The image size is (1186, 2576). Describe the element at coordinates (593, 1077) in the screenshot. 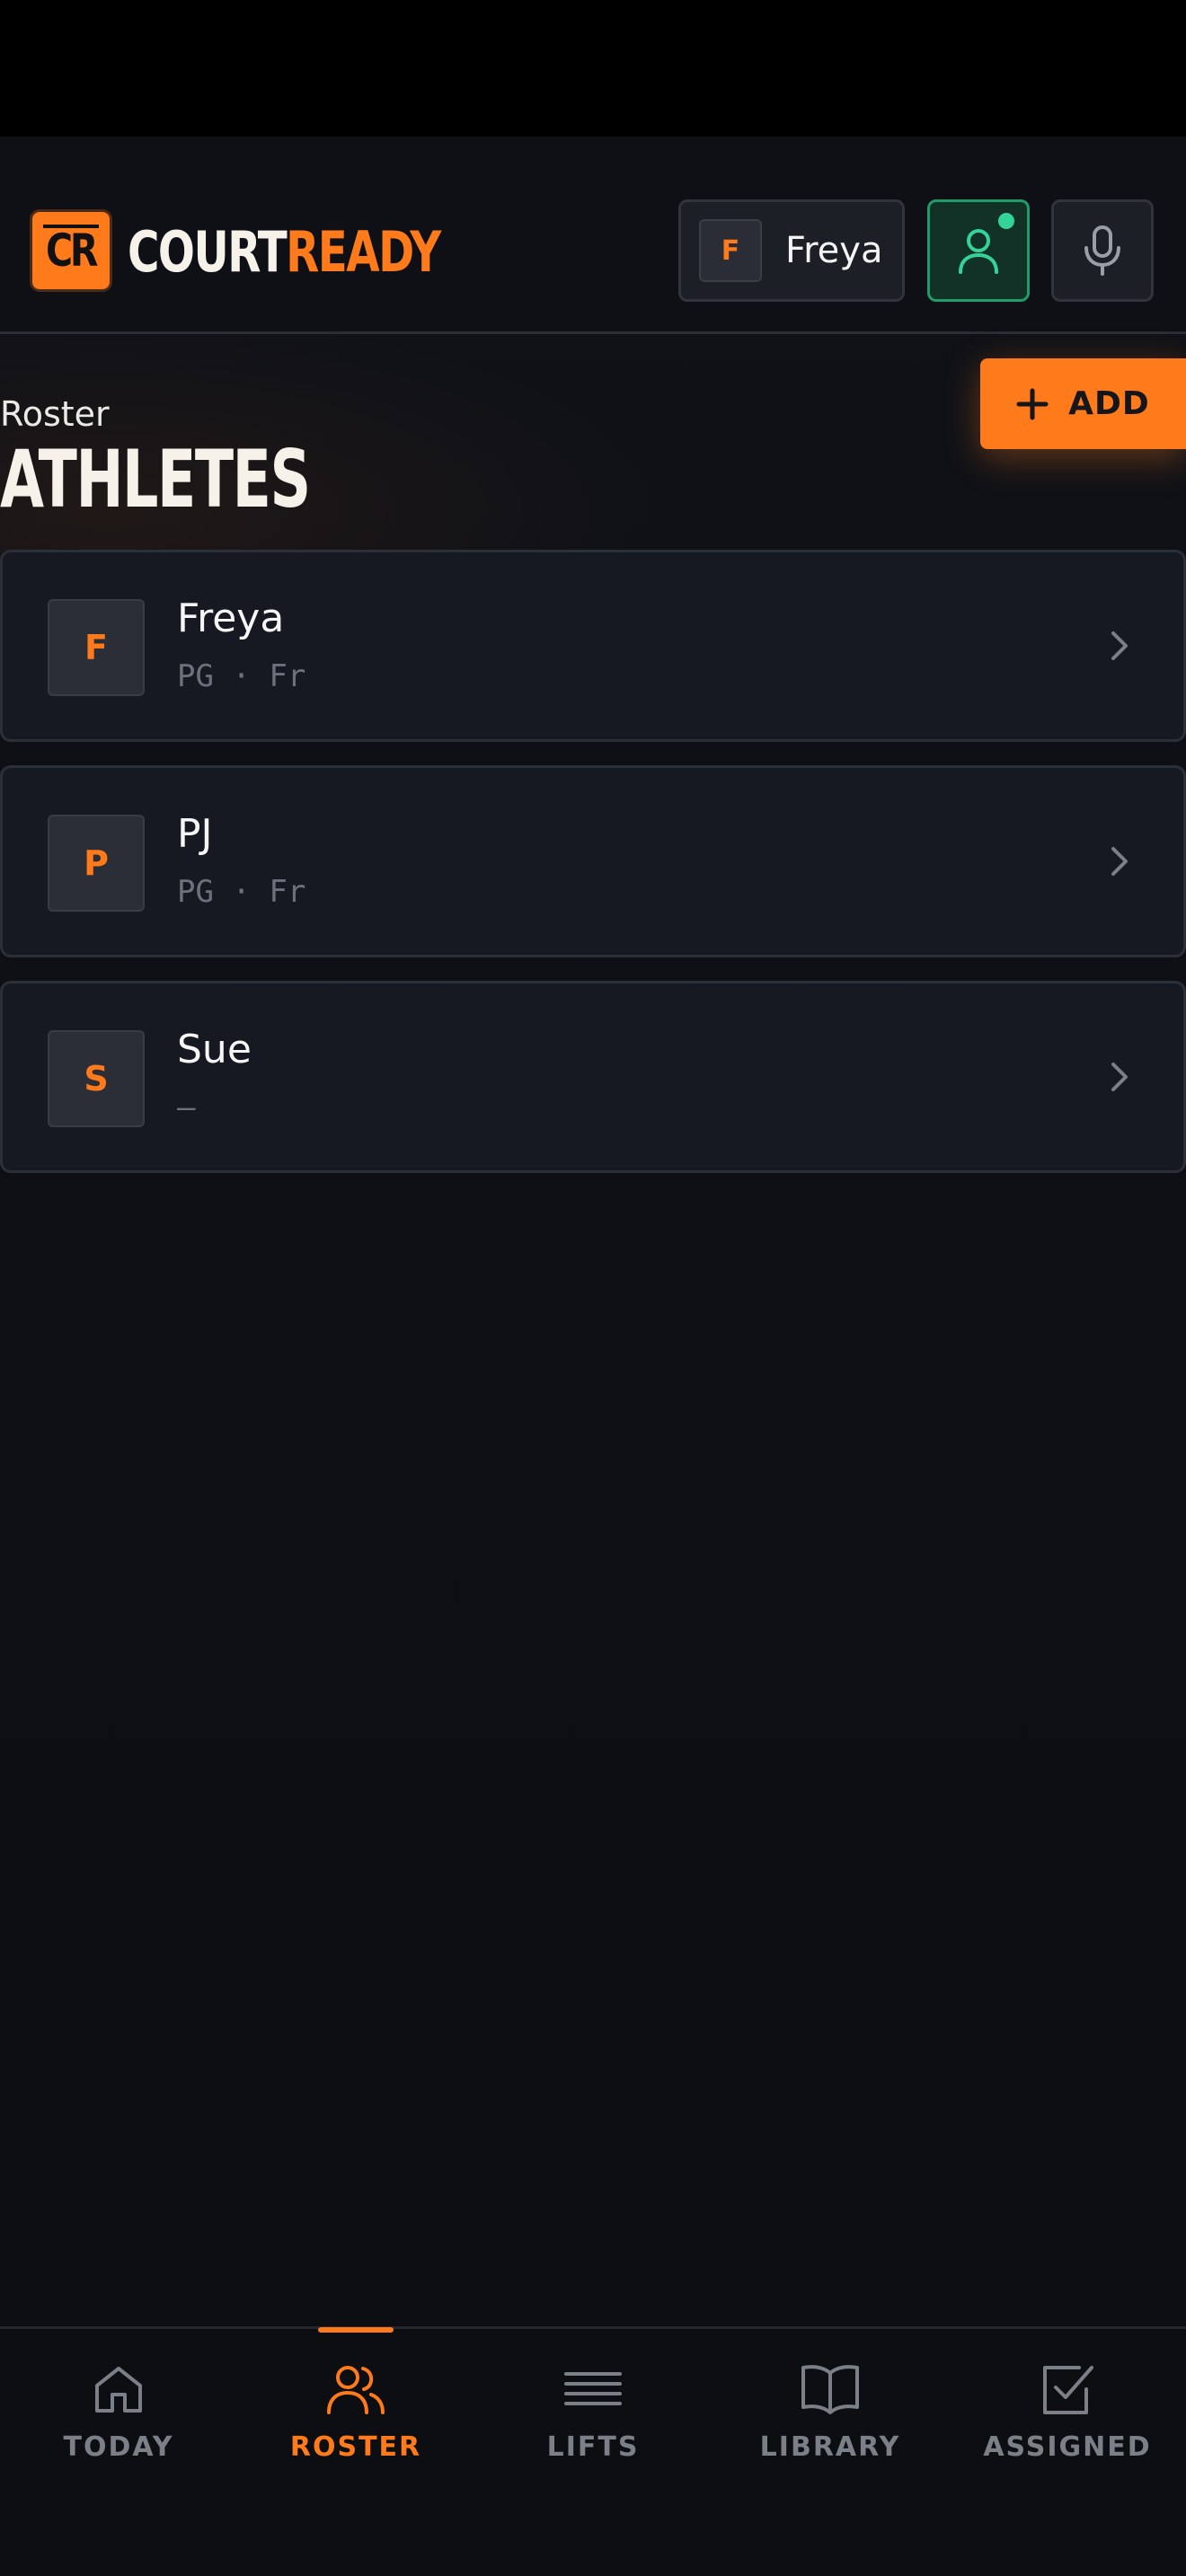

I see `athlete-card-sue: S Sue —` at that location.